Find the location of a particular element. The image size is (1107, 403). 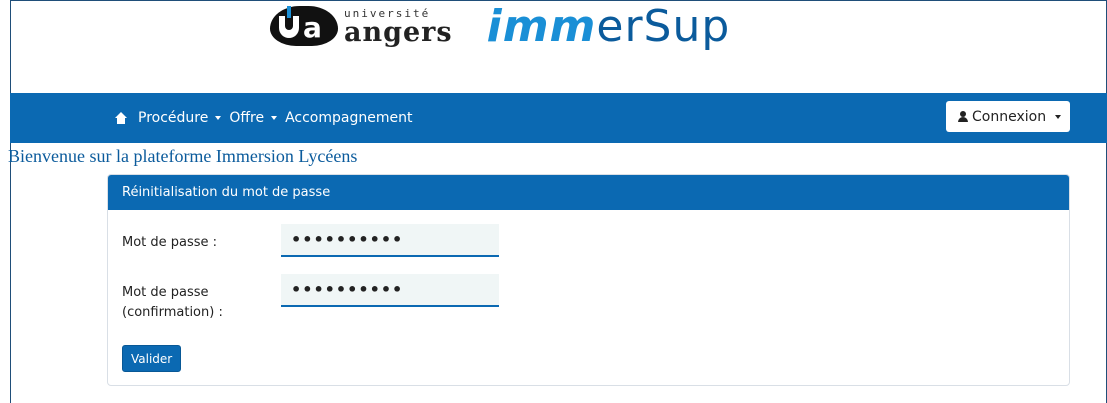

connexion-button: Connexion is located at coordinates (1008, 116).